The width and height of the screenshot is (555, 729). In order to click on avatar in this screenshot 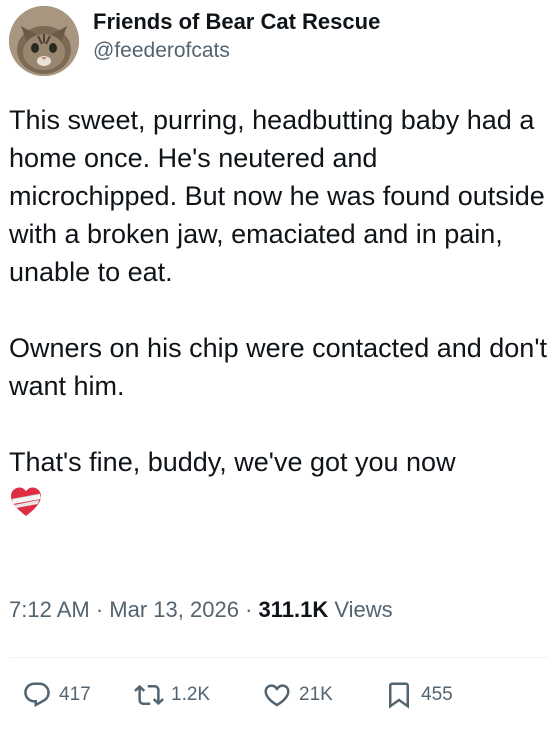, I will do `click(44, 41)`.